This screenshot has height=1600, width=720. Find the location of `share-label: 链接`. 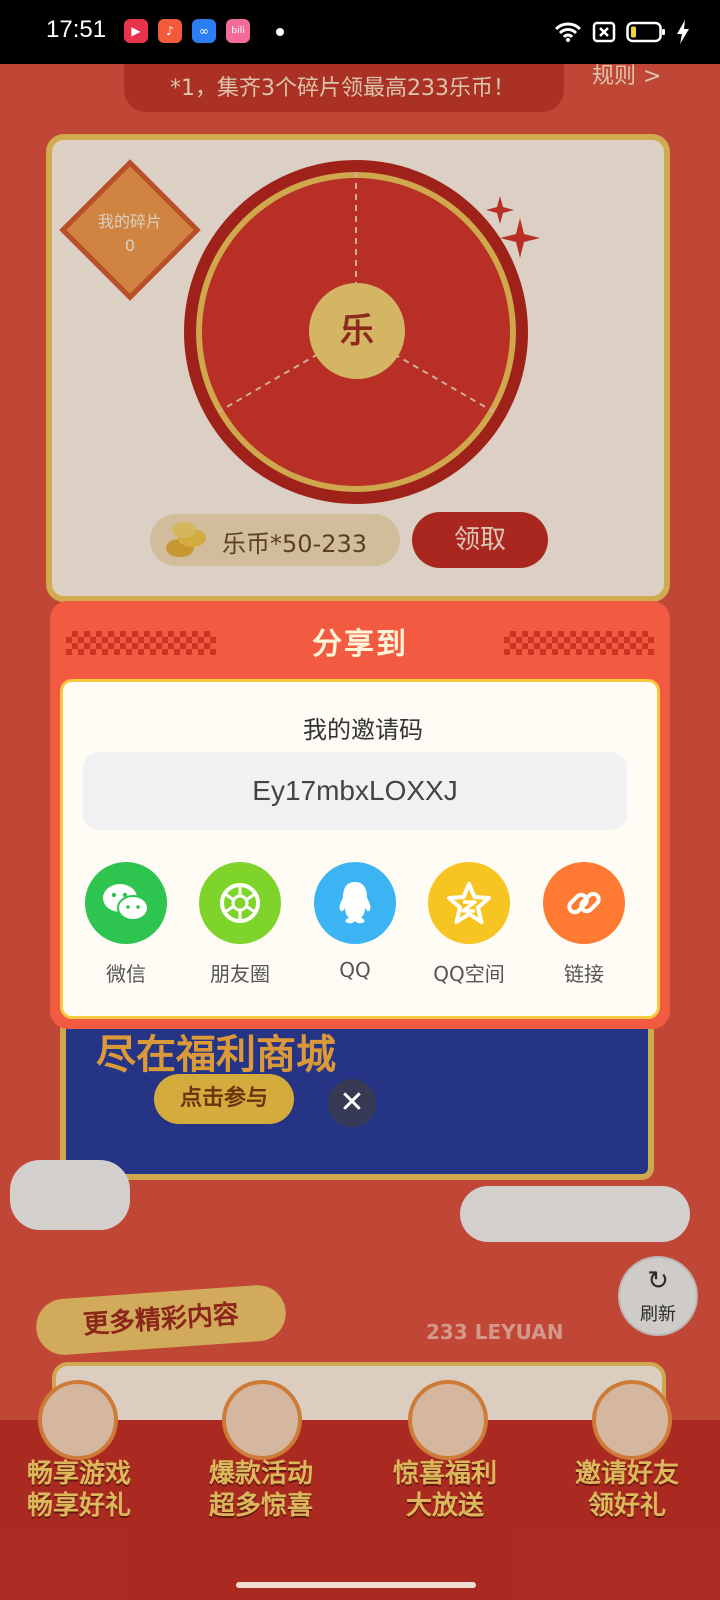

share-label: 链接 is located at coordinates (584, 974).